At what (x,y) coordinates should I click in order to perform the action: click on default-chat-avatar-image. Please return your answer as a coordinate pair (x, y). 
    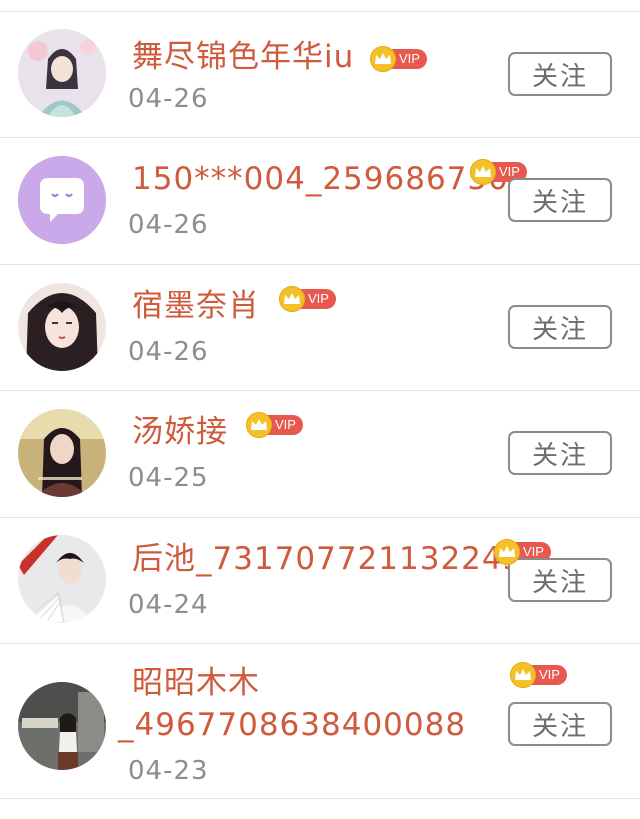
    Looking at the image, I should click on (62, 200).